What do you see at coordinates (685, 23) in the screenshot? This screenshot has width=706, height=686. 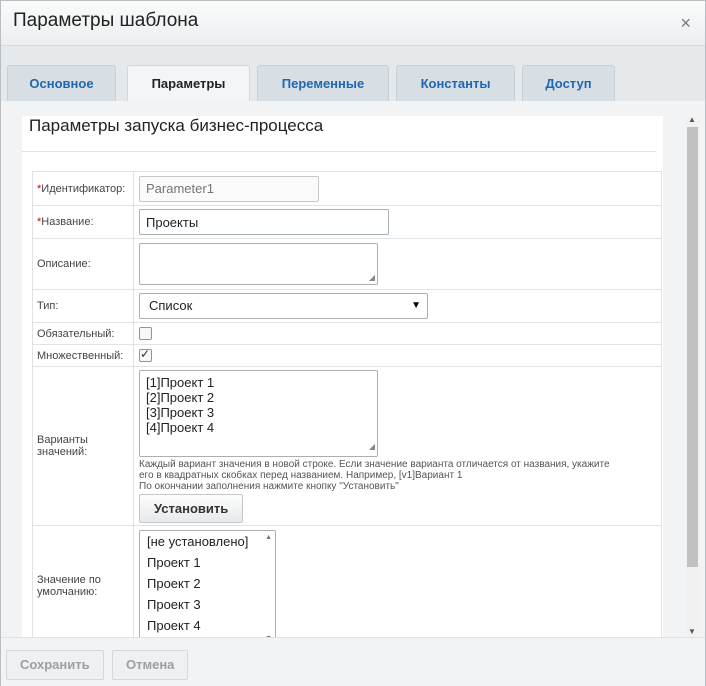 I see `close-icon: ×` at bounding box center [685, 23].